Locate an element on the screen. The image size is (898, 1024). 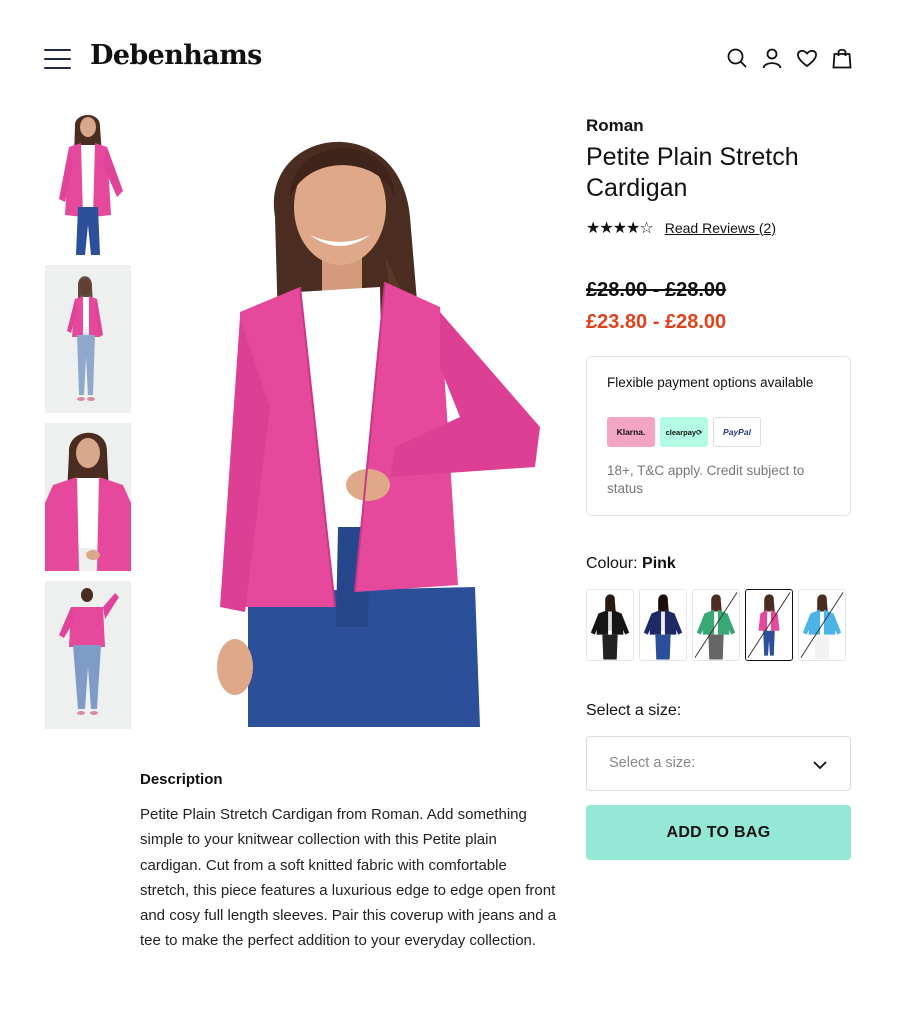
size-select-placeholder: Select a size: is located at coordinates (652, 763).